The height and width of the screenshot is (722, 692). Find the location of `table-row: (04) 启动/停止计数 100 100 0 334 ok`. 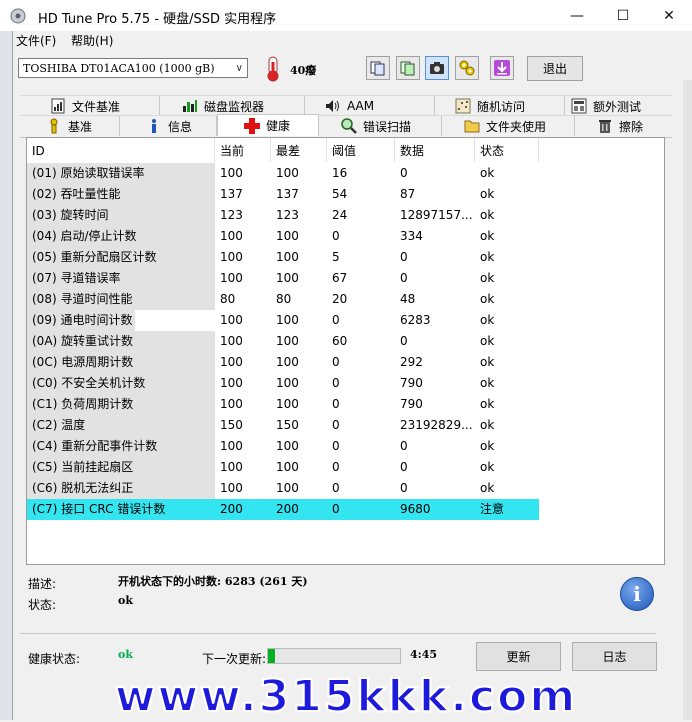

table-row: (04) 启动/停止计数 100 100 0 334 ok is located at coordinates (283, 236).